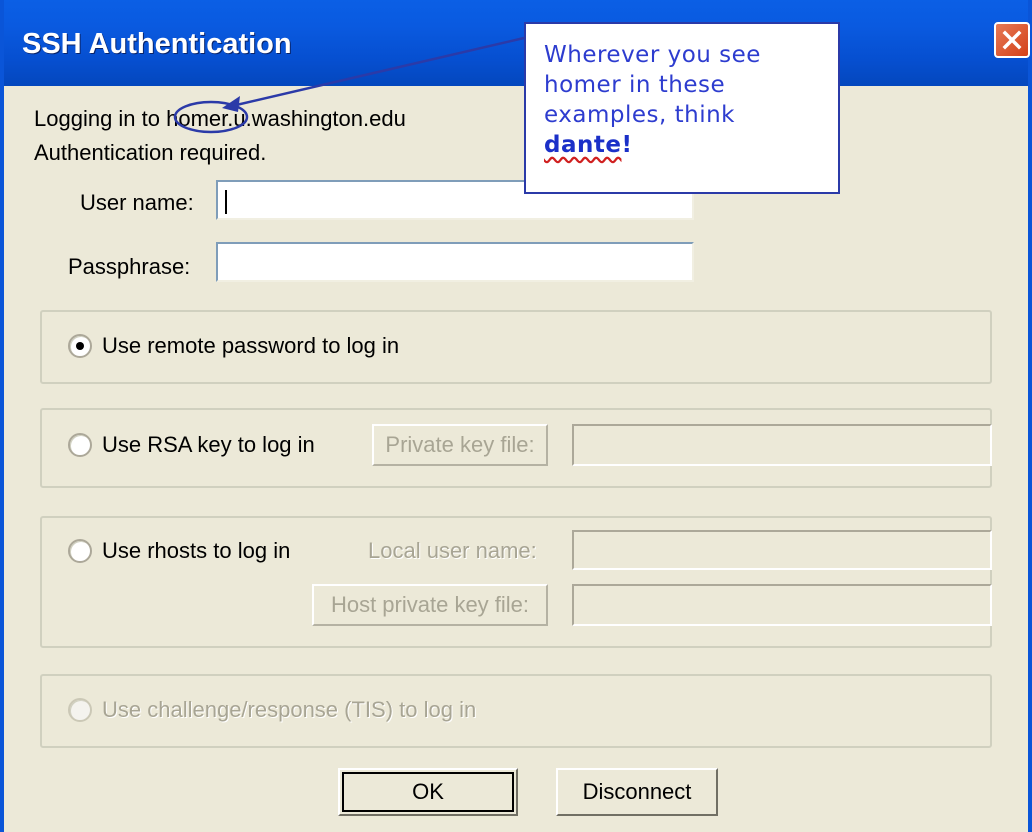  What do you see at coordinates (428, 792) in the screenshot?
I see `ok-button: OK` at bounding box center [428, 792].